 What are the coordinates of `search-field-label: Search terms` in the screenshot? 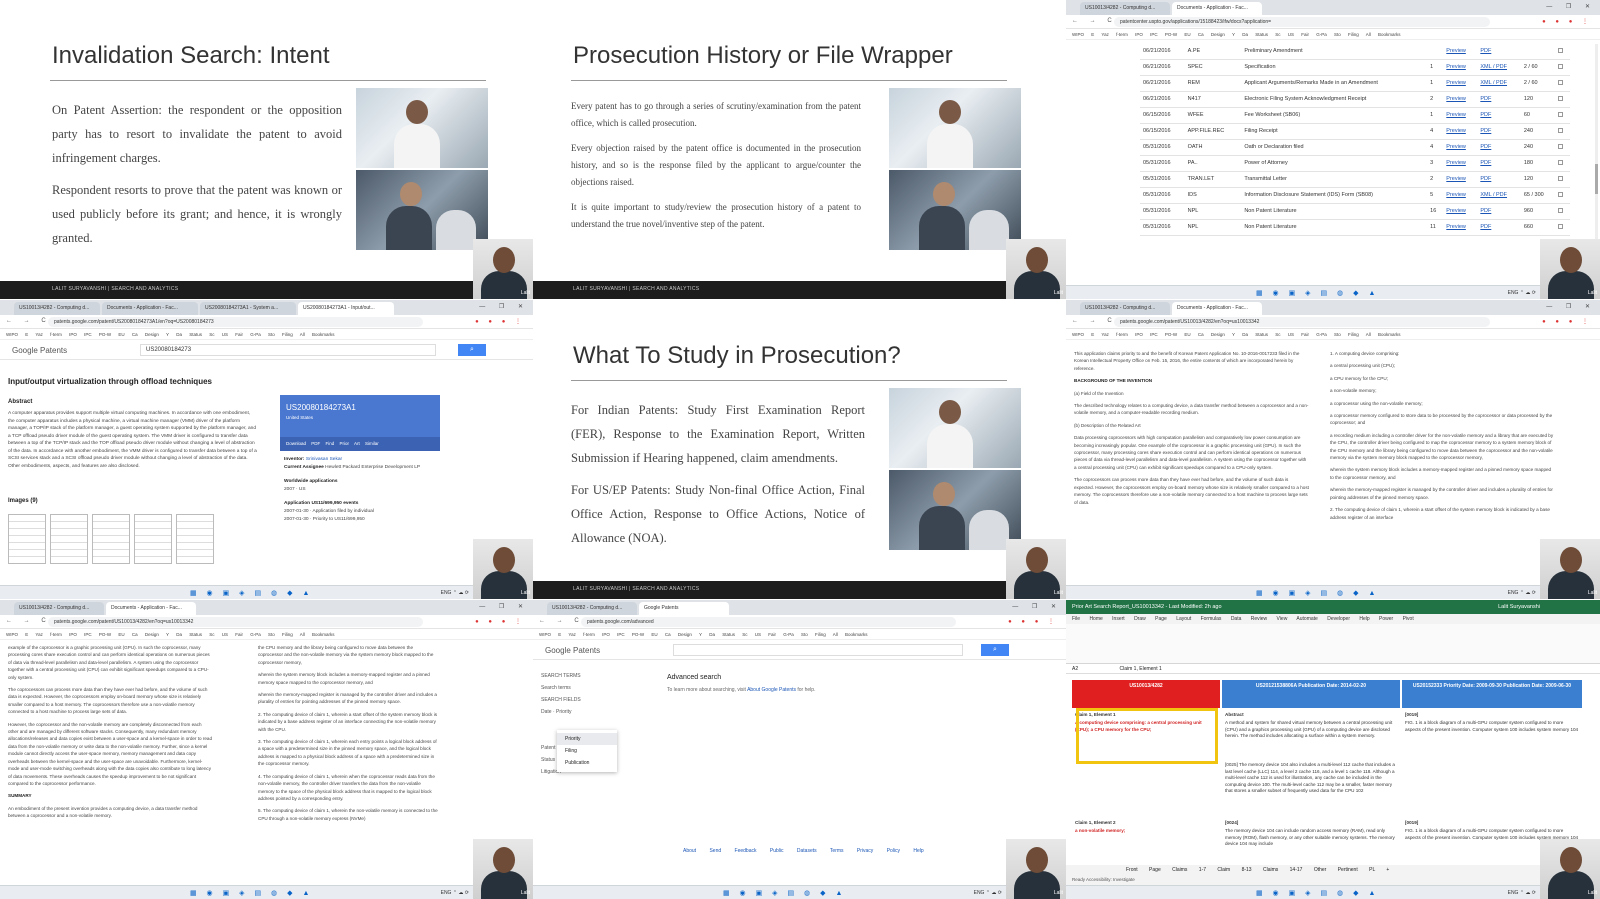 It's located at (596, 688).